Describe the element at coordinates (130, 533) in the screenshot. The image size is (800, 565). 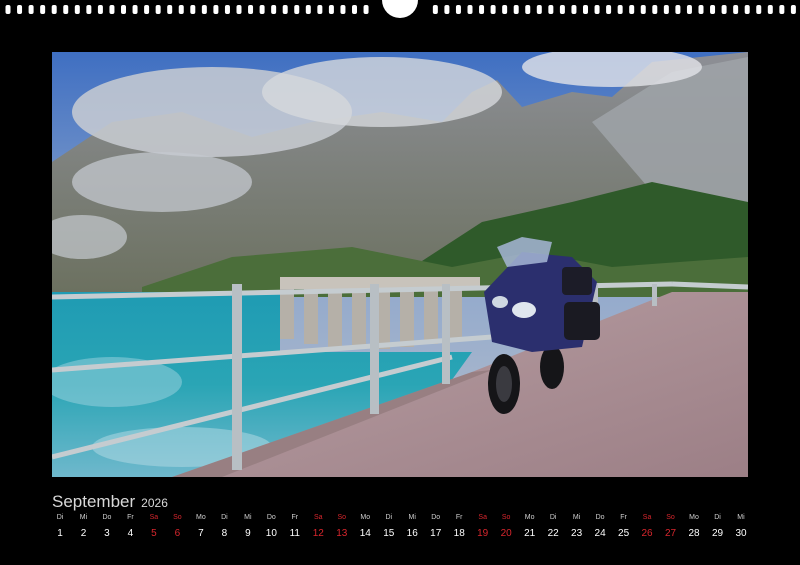
I see `day-number: 4` at that location.